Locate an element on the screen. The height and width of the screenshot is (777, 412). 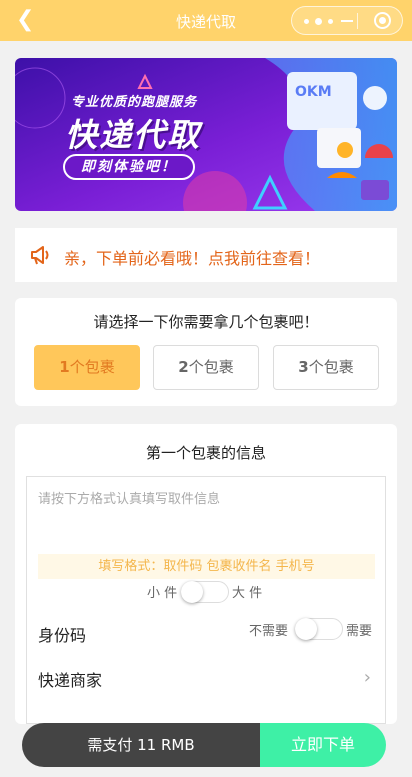
close-target-icon is located at coordinates (382, 20).